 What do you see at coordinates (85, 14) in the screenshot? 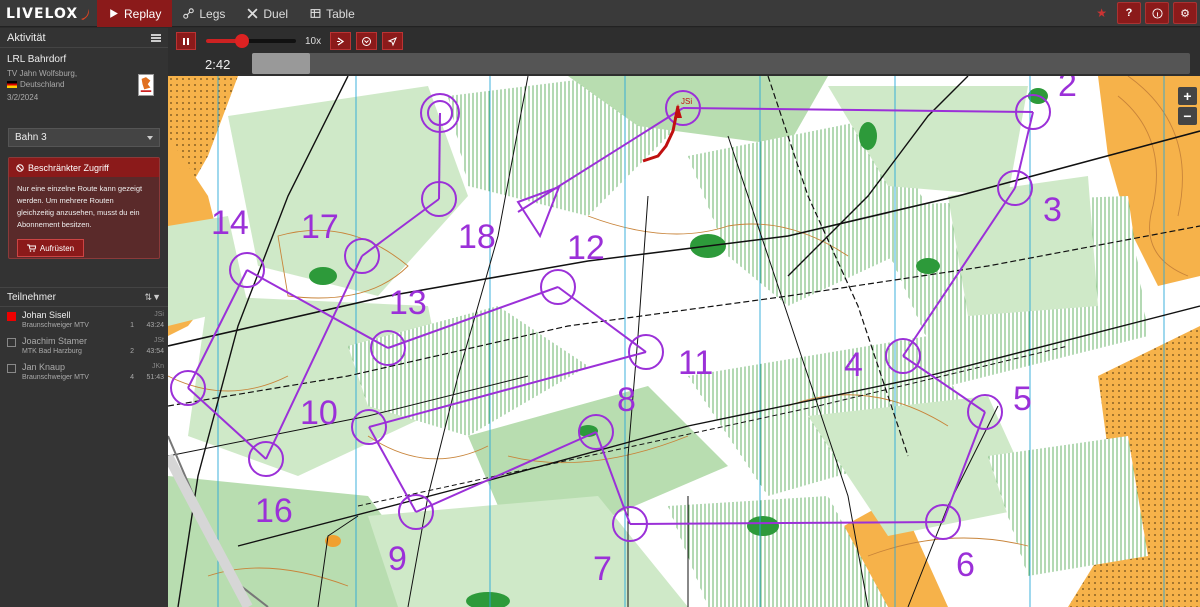
I see `logo-swoosh-icon` at bounding box center [85, 14].